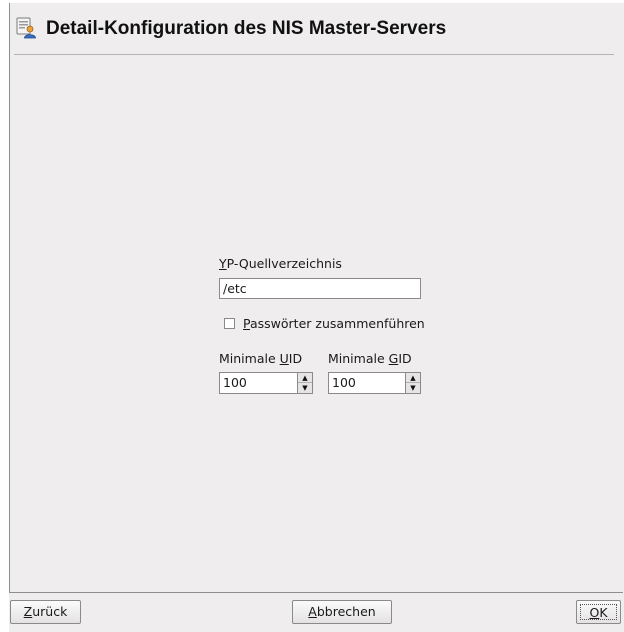 Image resolution: width=624 pixels, height=632 pixels. I want to click on min-gid-stepper: ▲ ▼, so click(412, 383).